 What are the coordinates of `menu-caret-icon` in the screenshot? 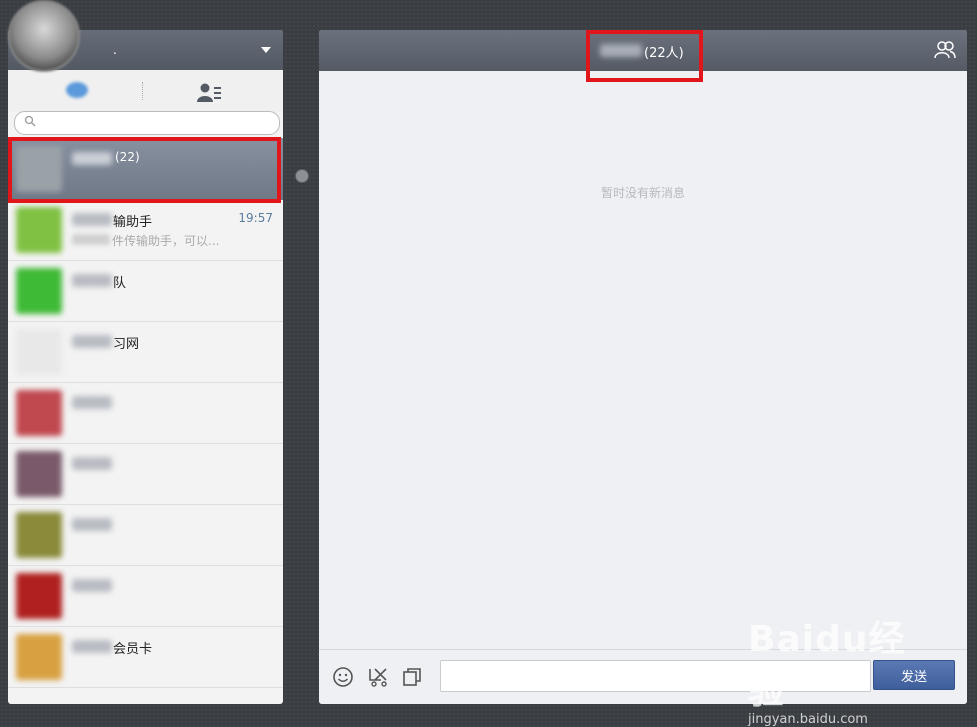 It's located at (266, 50).